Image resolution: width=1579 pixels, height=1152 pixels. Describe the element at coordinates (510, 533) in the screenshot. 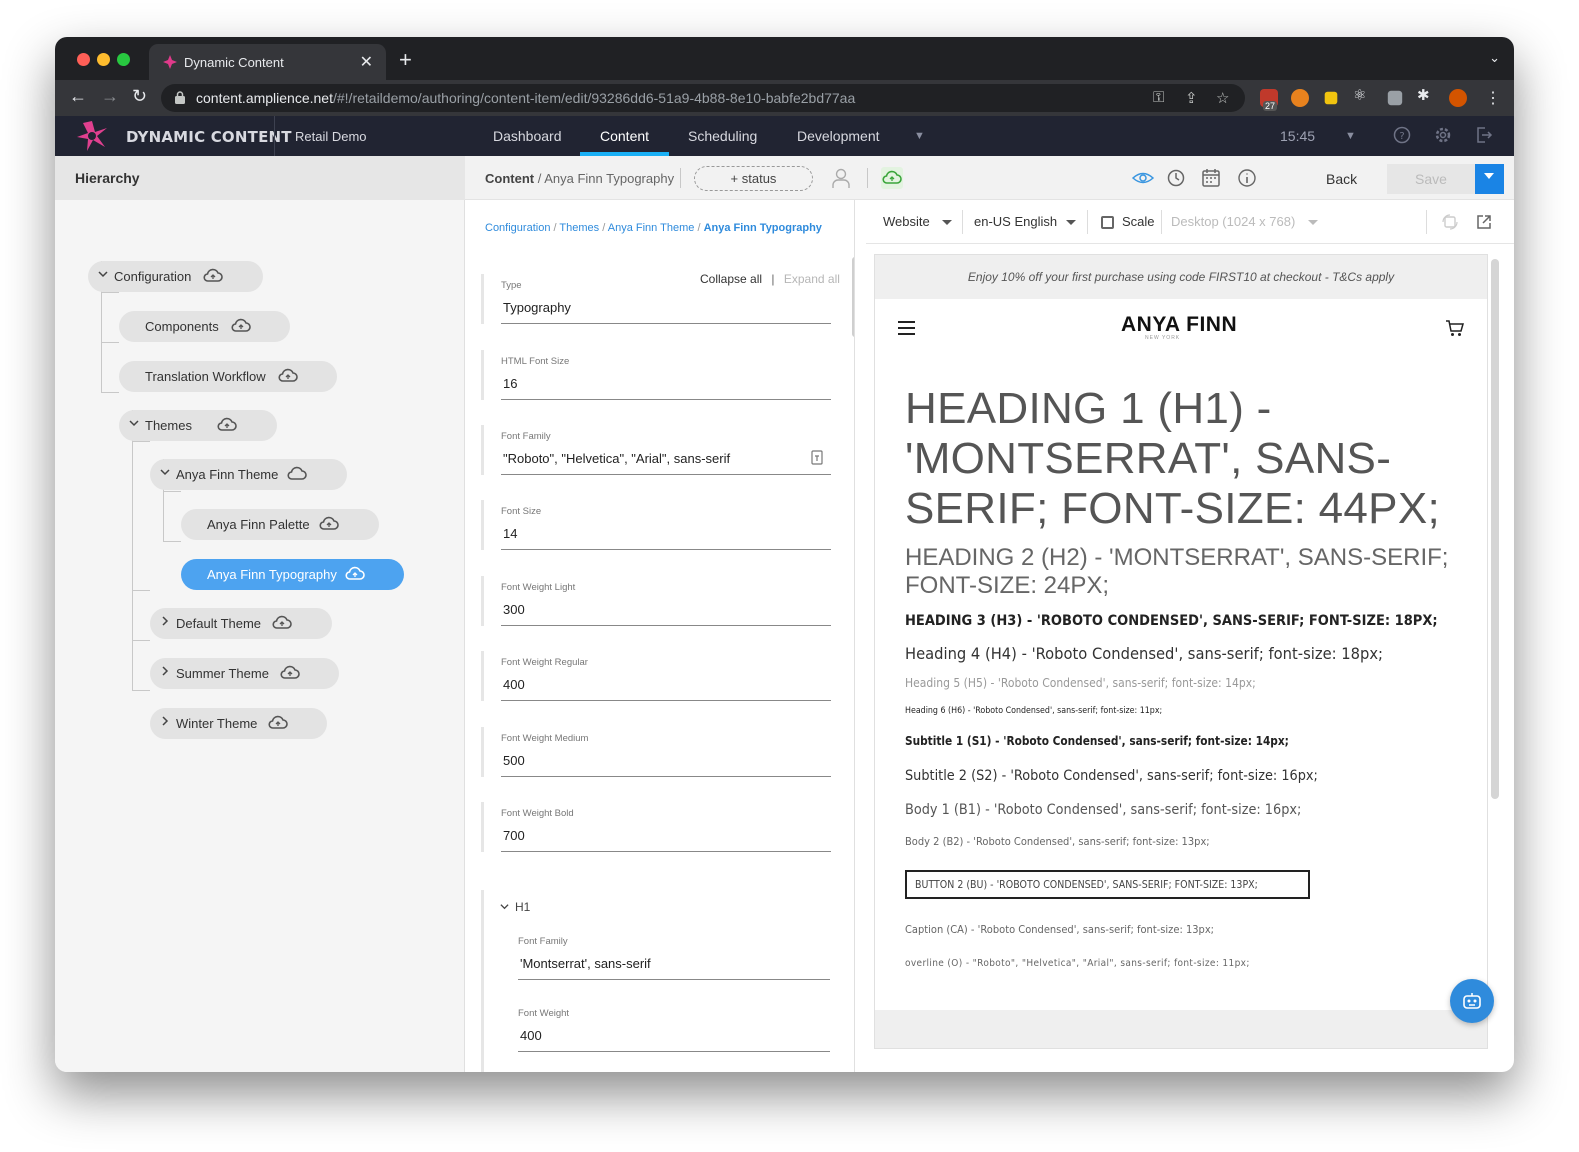

I see `font-size-input: 14` at that location.